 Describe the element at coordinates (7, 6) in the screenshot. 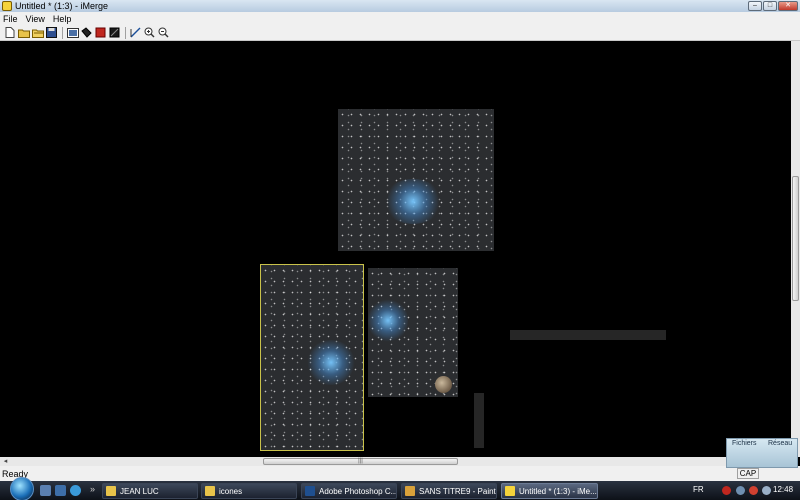

I see `app-icon` at that location.